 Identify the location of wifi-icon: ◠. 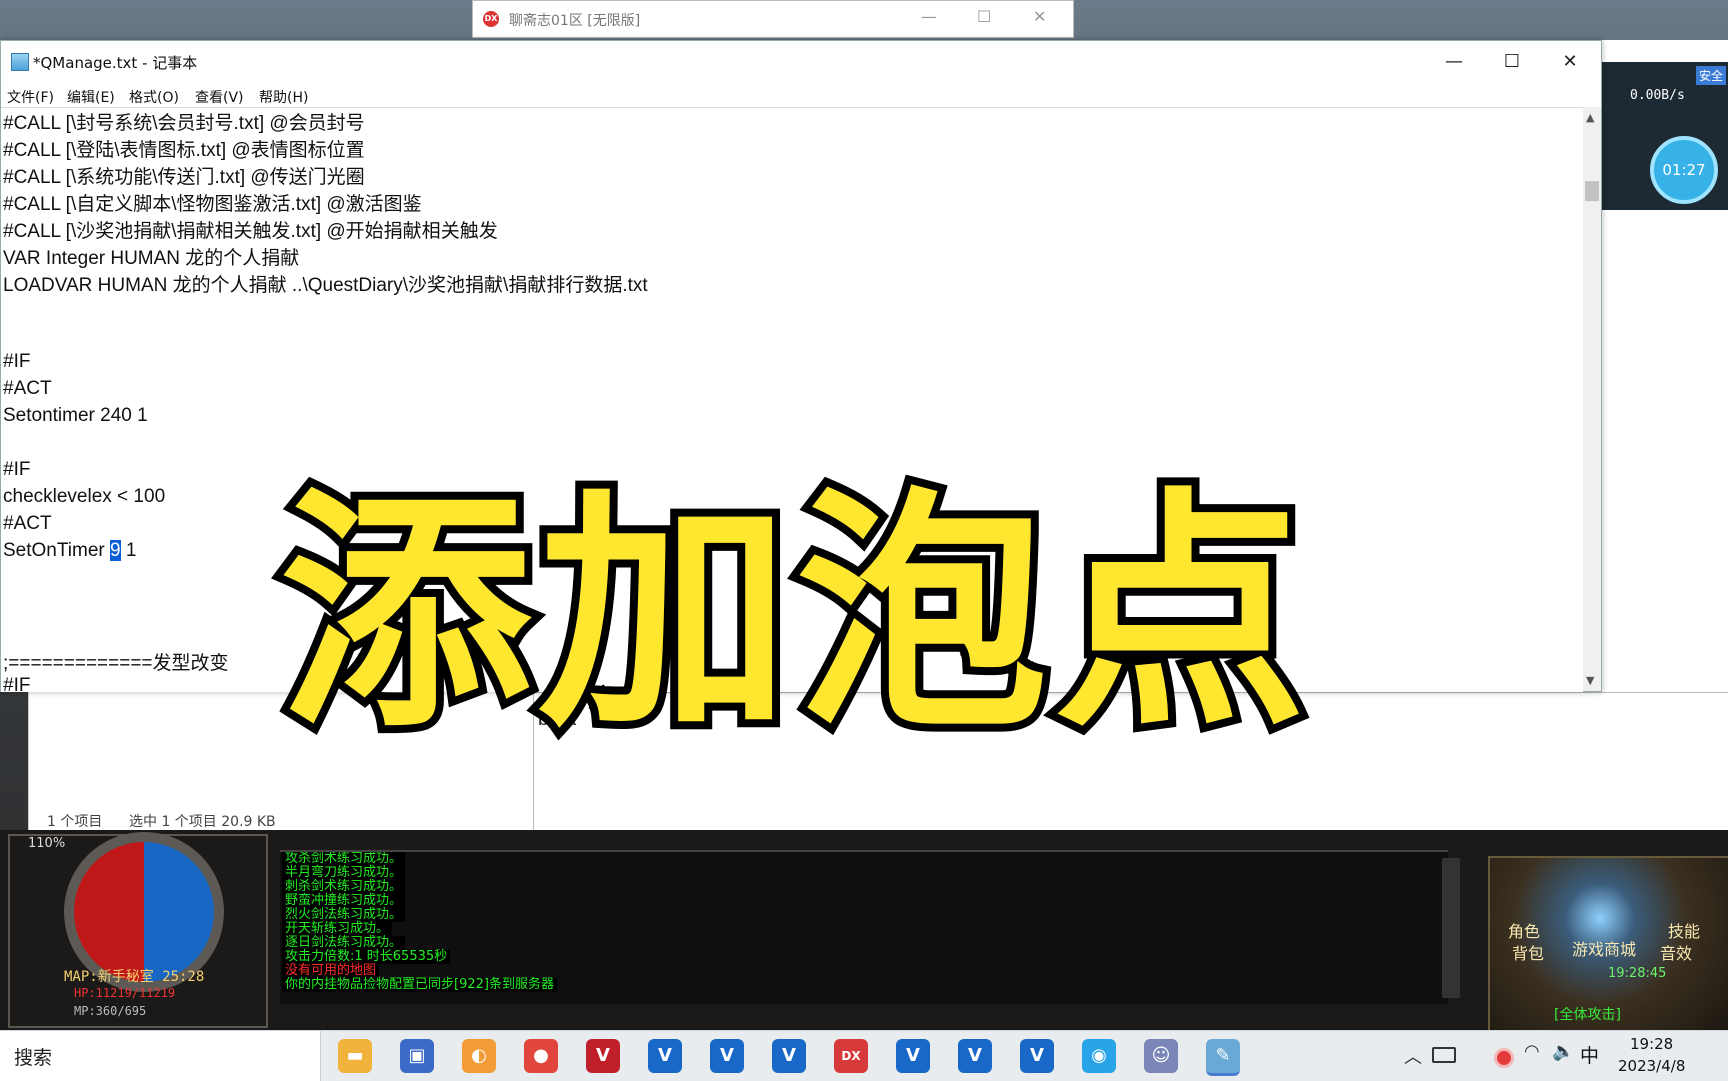
(1532, 1051).